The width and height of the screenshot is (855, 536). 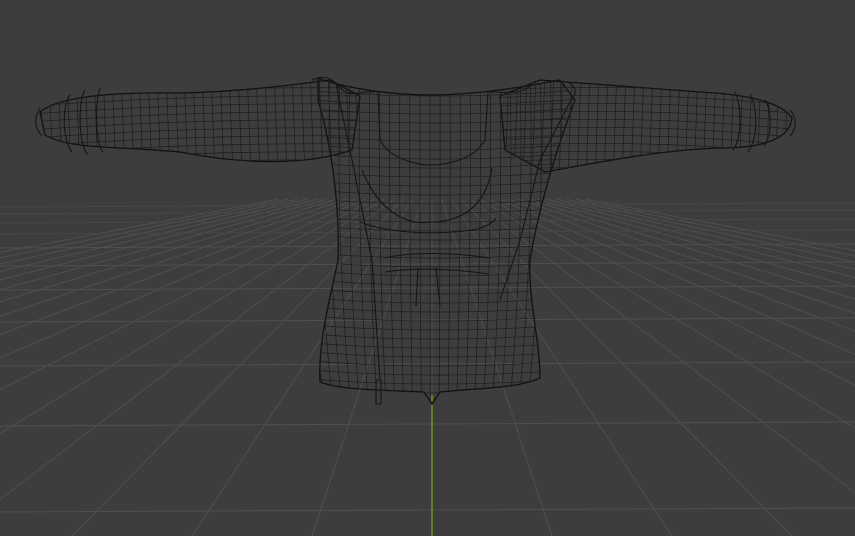 I want to click on left-sleeve-wireframe, so click(x=200, y=121).